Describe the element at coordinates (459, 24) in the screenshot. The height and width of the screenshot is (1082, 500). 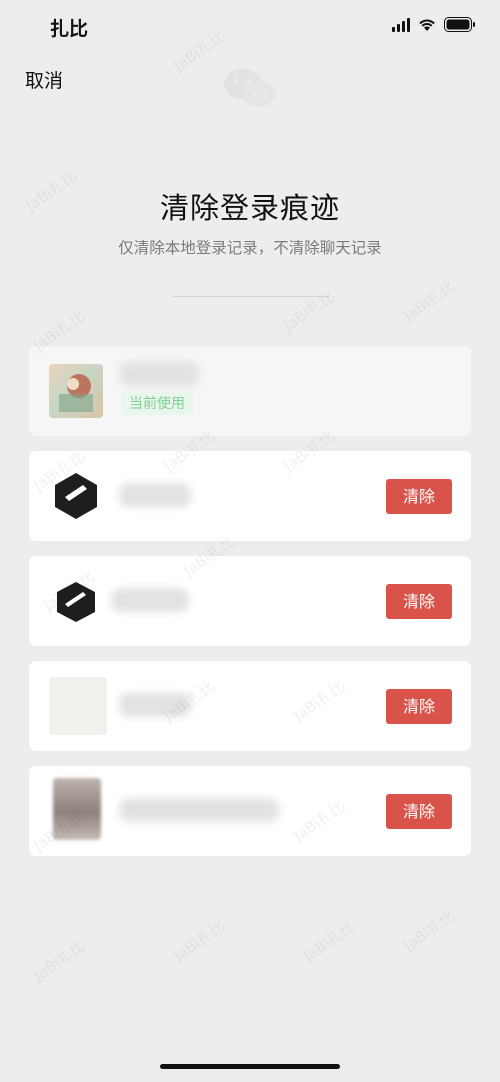
I see `battery-icon` at that location.